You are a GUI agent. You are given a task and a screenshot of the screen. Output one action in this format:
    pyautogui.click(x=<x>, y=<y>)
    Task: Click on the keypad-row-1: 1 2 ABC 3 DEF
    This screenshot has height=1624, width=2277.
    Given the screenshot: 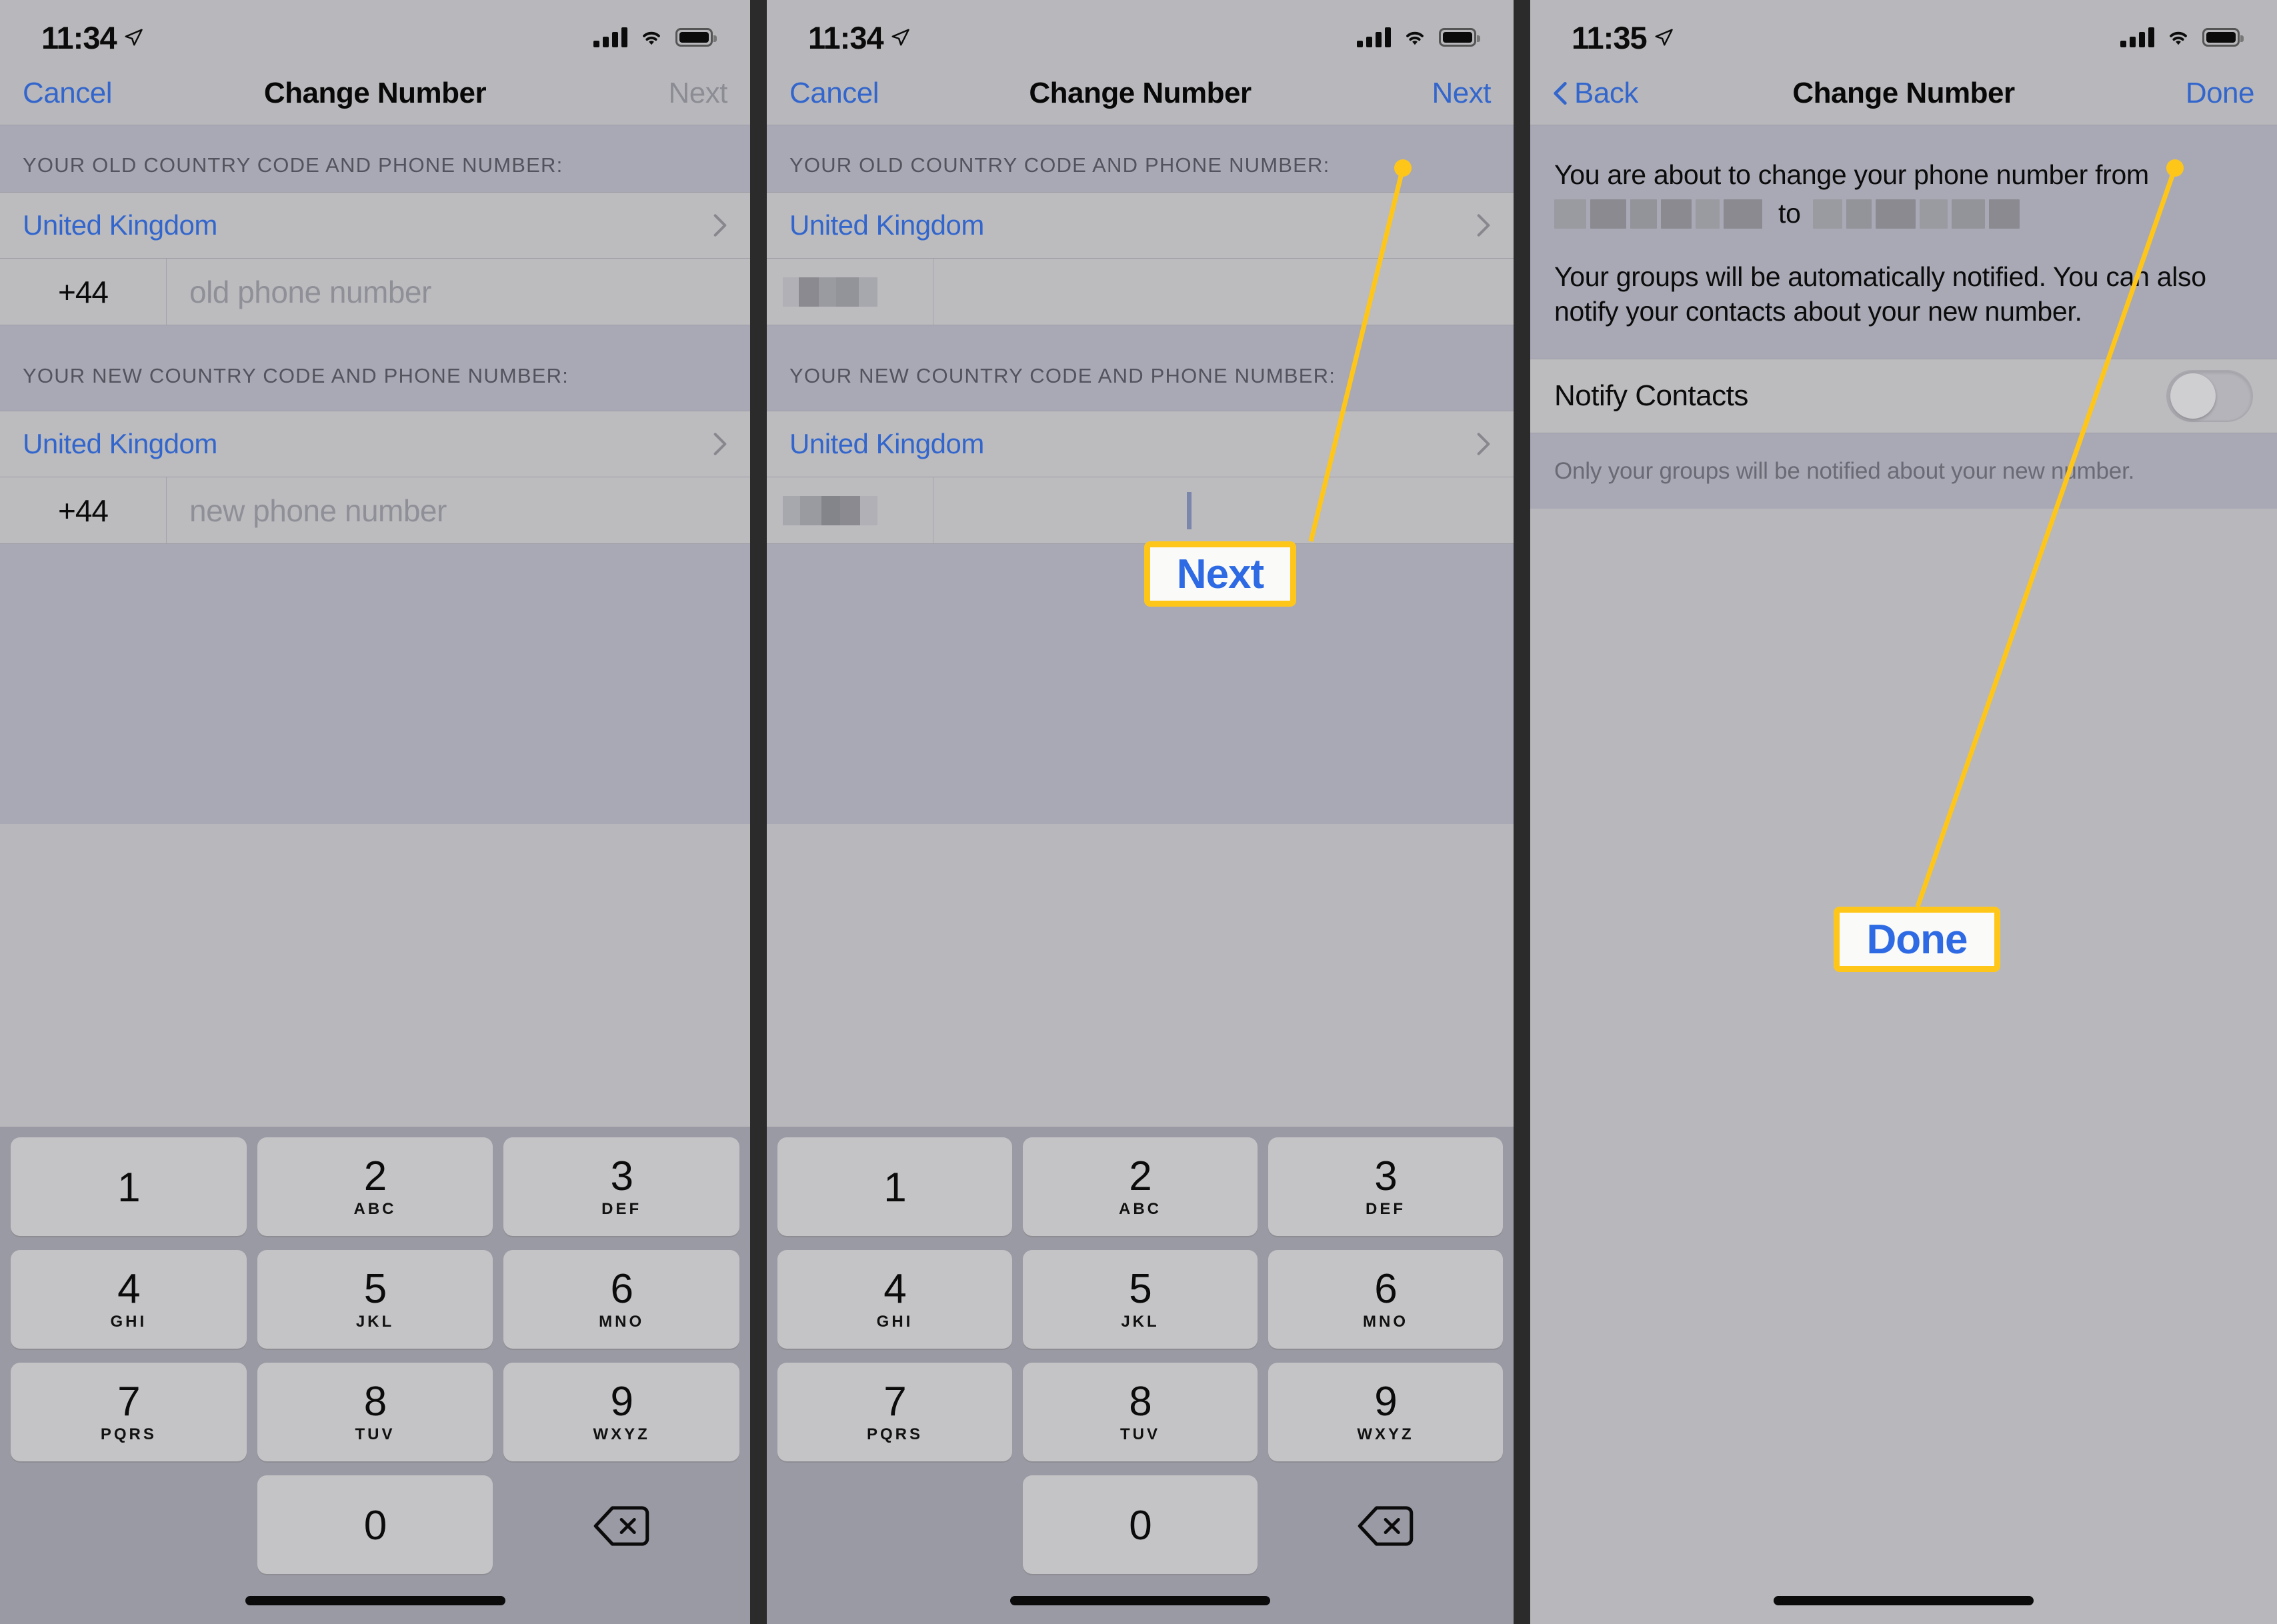 What is the action you would take?
    pyautogui.click(x=1140, y=1186)
    